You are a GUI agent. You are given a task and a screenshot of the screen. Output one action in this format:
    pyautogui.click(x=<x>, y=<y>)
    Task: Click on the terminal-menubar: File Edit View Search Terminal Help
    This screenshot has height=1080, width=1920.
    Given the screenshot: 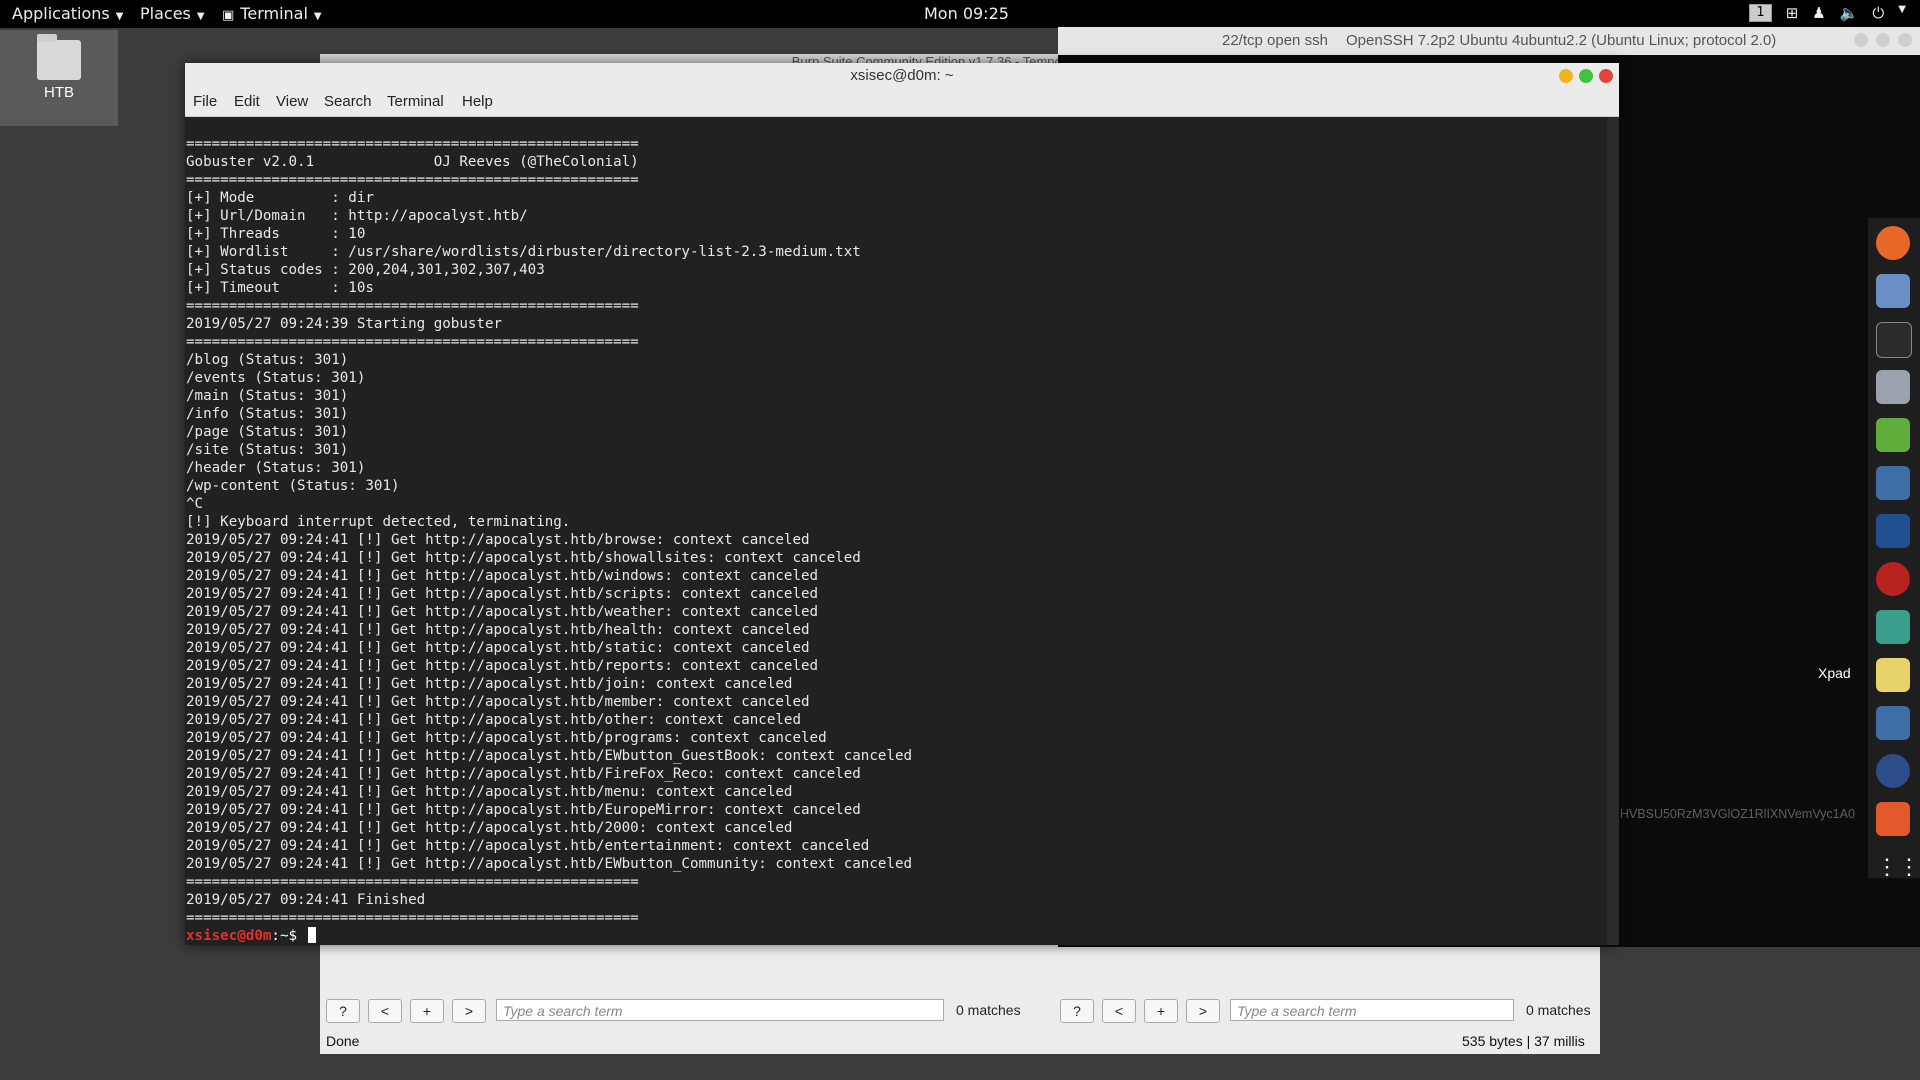 What is the action you would take?
    pyautogui.click(x=902, y=102)
    